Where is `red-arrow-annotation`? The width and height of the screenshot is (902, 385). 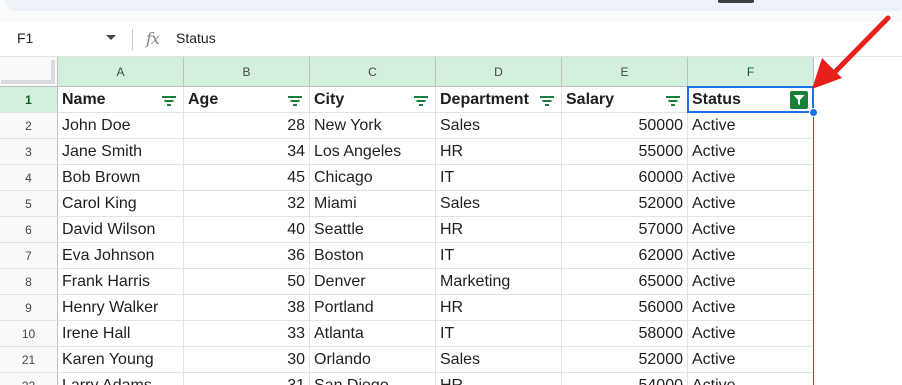 red-arrow-annotation is located at coordinates (851, 52).